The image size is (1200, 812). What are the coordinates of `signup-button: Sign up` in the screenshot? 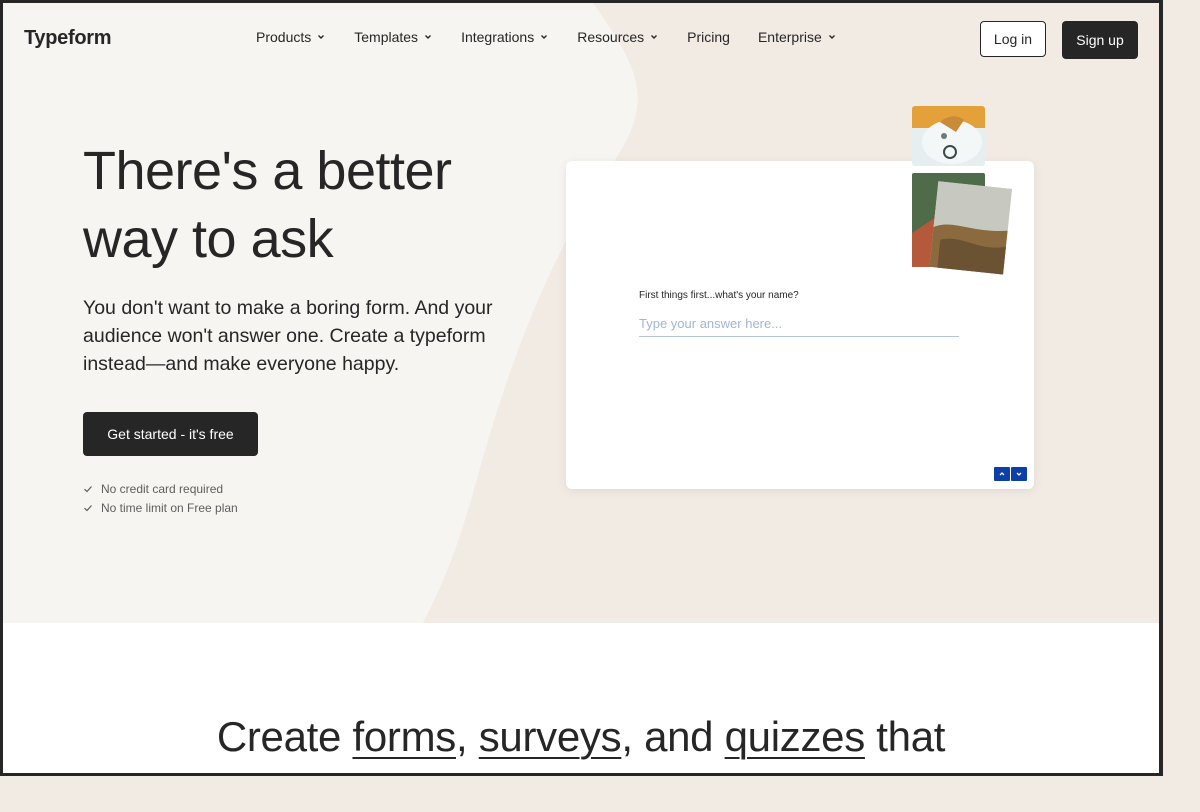 It's located at (1100, 40).